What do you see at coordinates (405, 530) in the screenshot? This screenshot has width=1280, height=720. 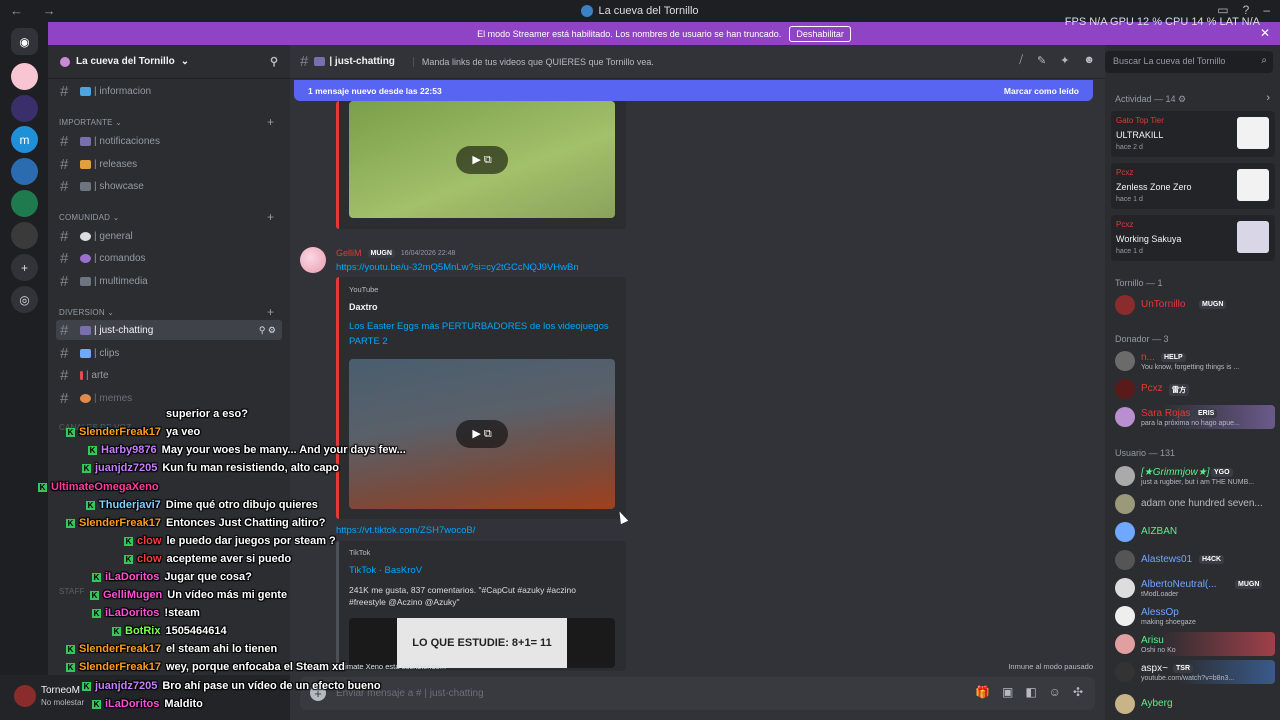 I see `message-link: https://vt.tiktok.com/ZSH7wocoB/` at bounding box center [405, 530].